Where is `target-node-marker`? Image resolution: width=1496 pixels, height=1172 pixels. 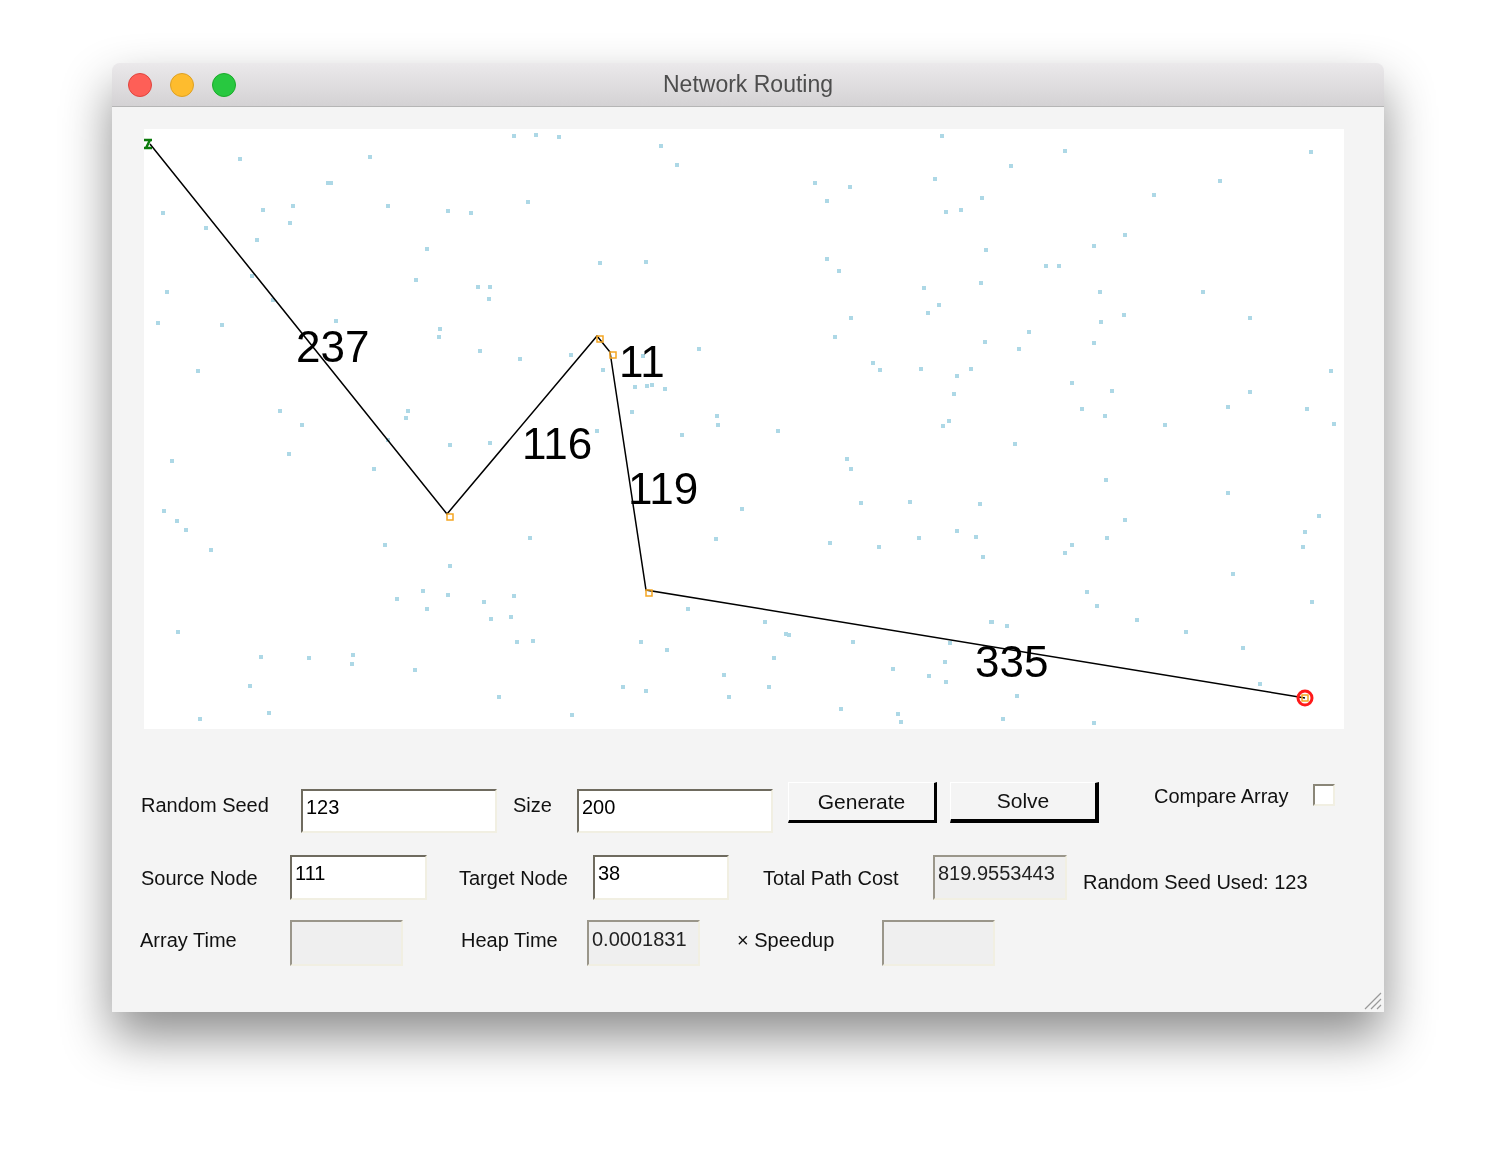
target-node-marker is located at coordinates (1305, 698).